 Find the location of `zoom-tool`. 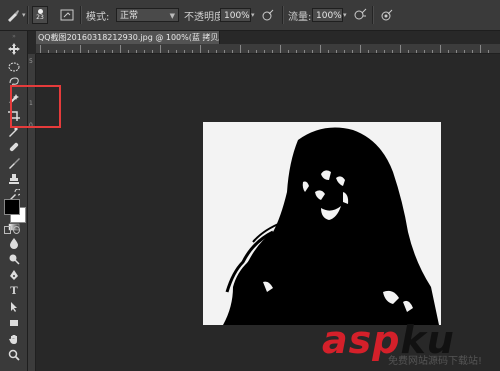

zoom-tool is located at coordinates (14, 355).